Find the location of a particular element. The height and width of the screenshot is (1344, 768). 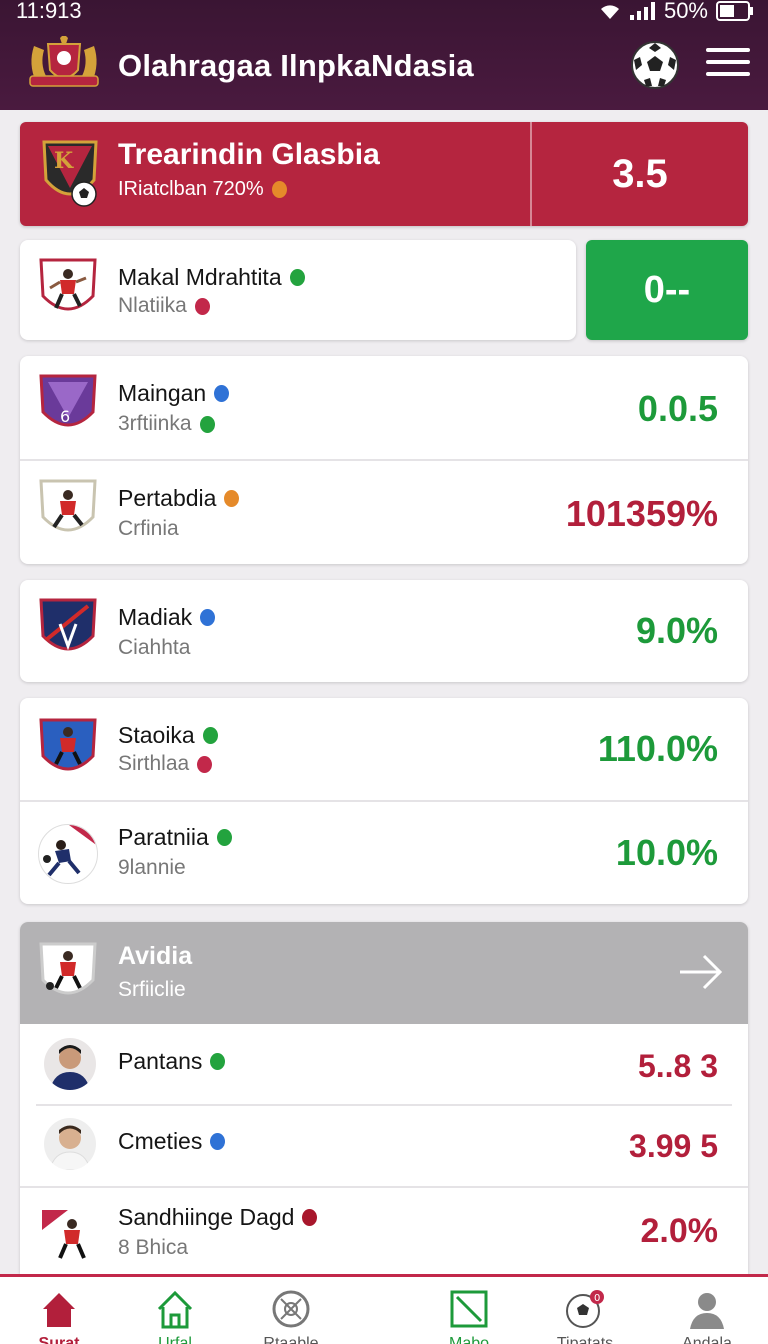

team-name: Staoika is located at coordinates (168, 735).